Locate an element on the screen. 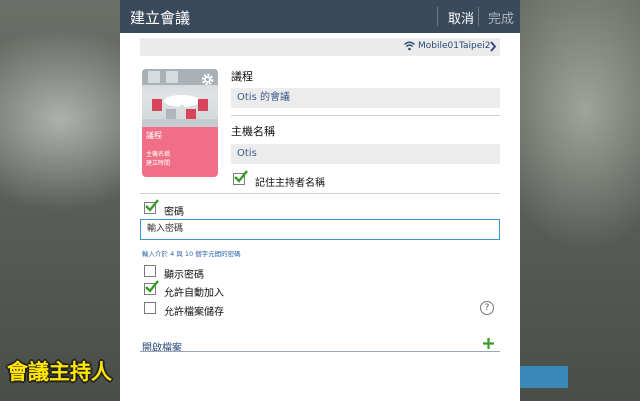 The image size is (640, 401). dialog-title: 建立會議 is located at coordinates (160, 18).